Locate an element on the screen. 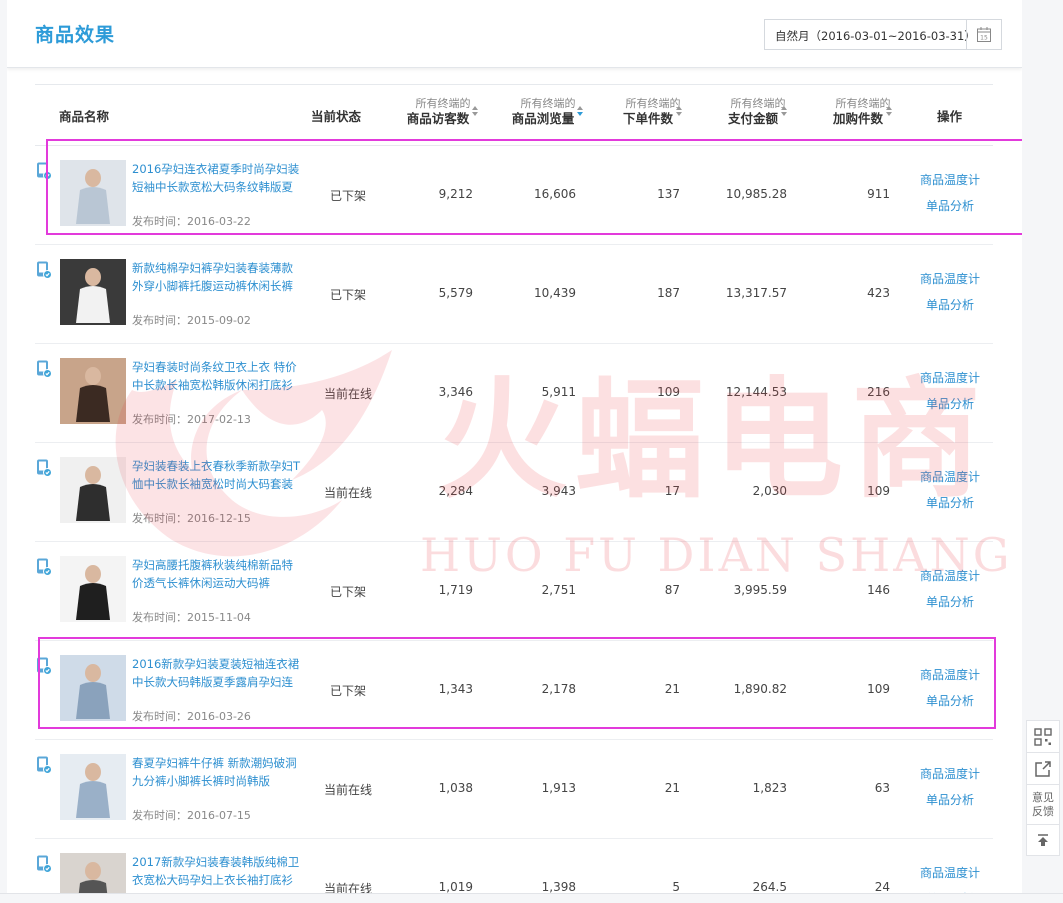  publish-date: 发布时间：2016-03-26 is located at coordinates (191, 716).